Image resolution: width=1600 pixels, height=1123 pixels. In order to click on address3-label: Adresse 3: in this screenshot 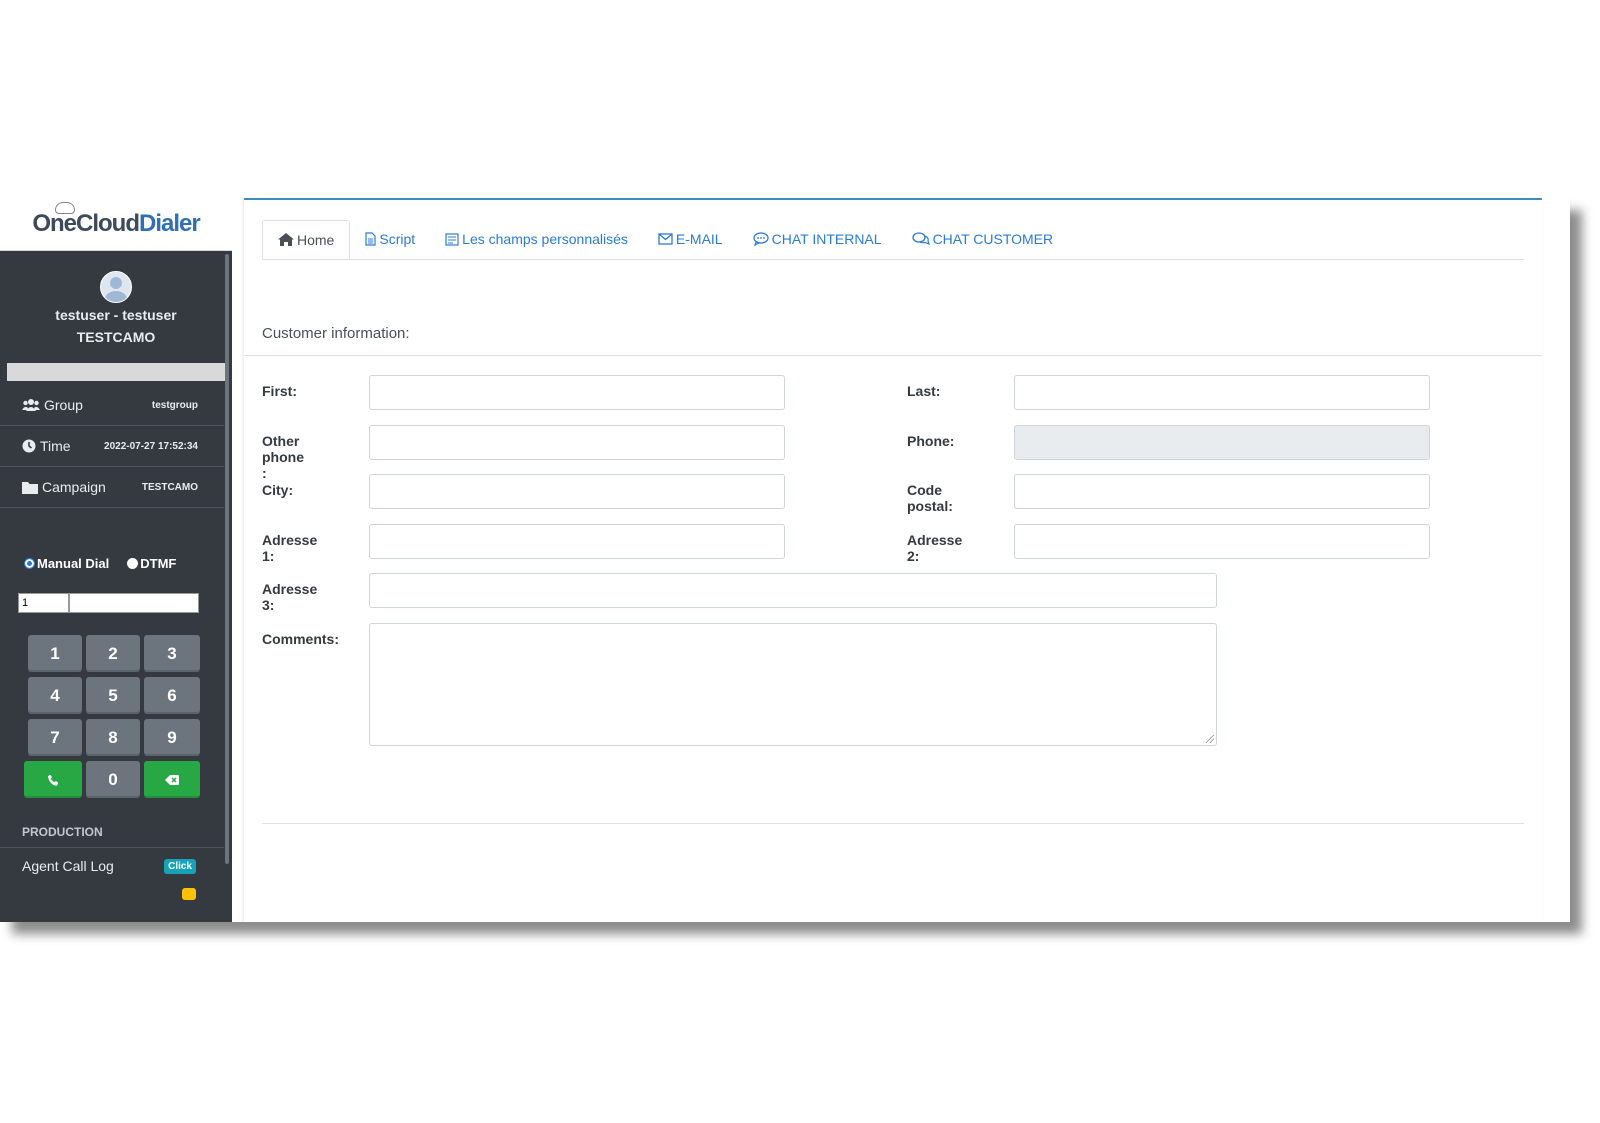, I will do `click(290, 597)`.